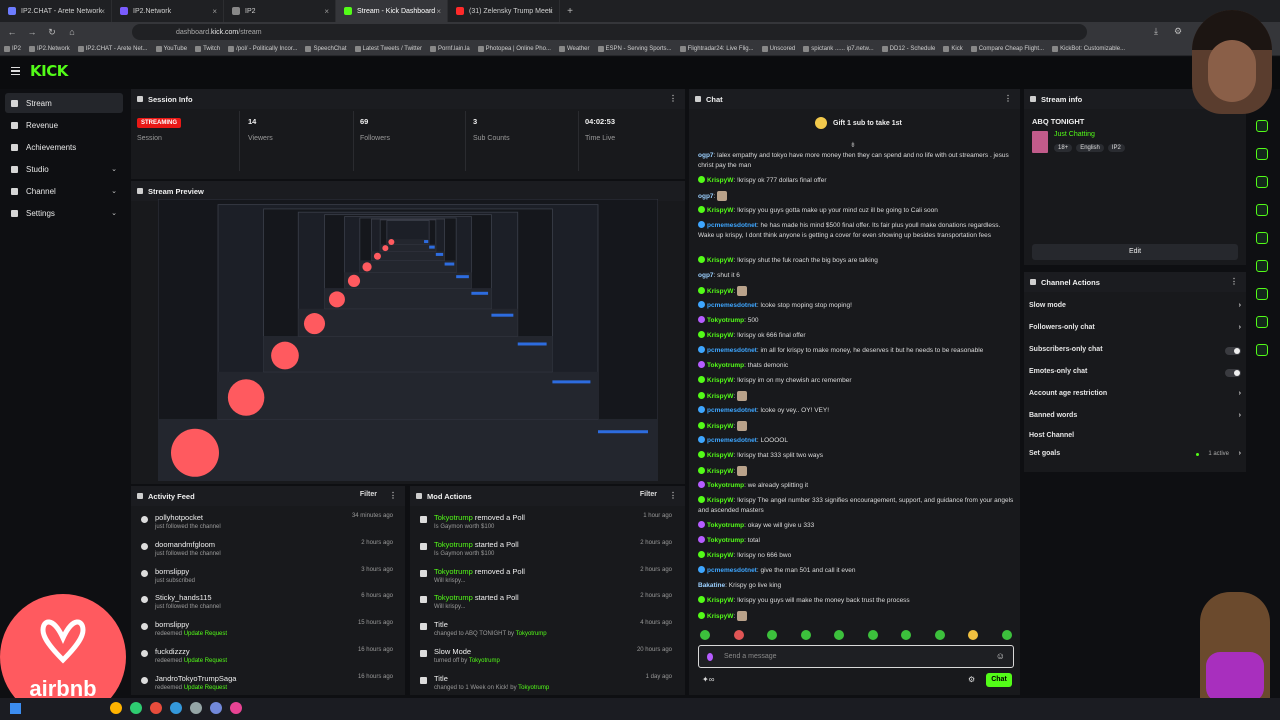  Describe the element at coordinates (504, 11) in the screenshot. I see `browser-tab: (31) Zelensky Trump Meeti ×` at that location.